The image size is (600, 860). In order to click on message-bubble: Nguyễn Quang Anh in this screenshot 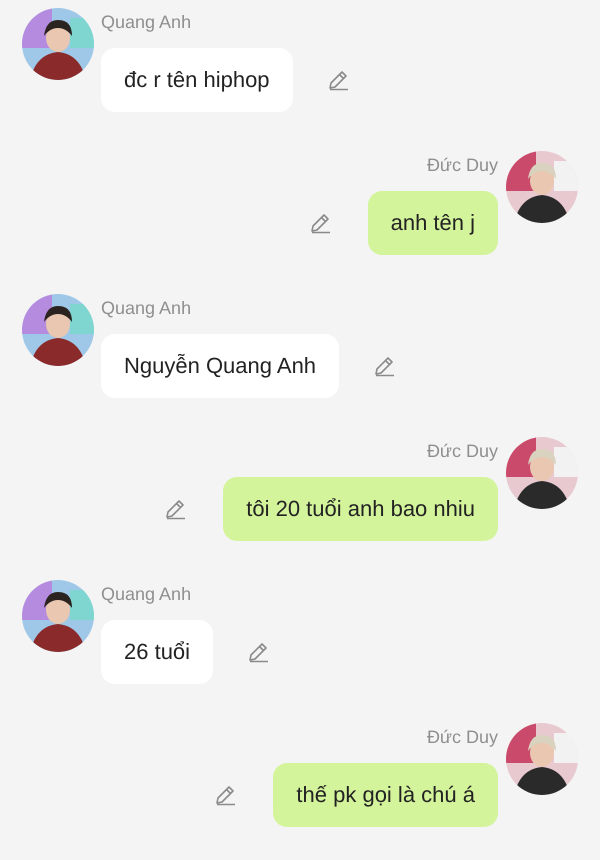, I will do `click(220, 366)`.